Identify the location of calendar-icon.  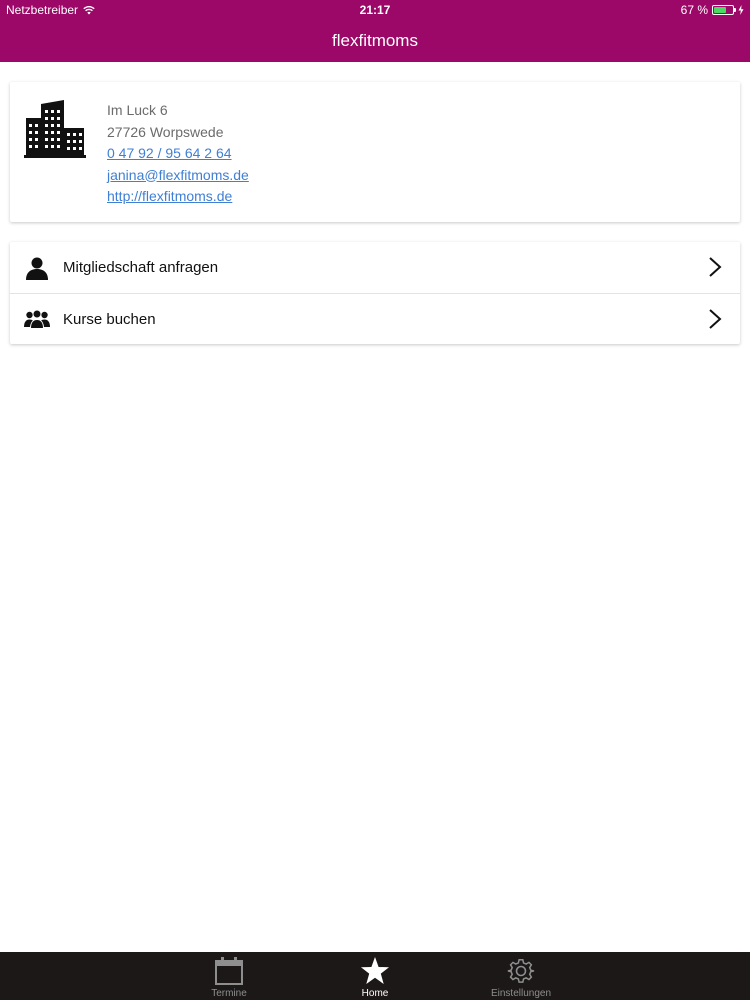
(229, 971).